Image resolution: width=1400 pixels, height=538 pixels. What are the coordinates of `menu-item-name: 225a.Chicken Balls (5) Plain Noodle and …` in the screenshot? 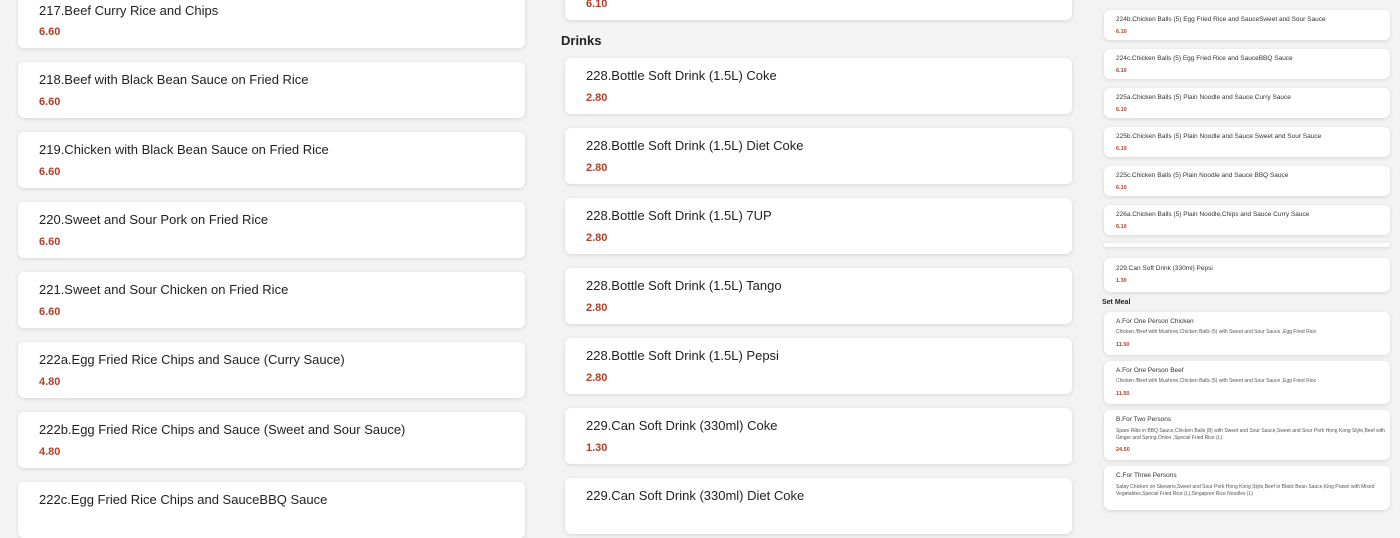 It's located at (1203, 97).